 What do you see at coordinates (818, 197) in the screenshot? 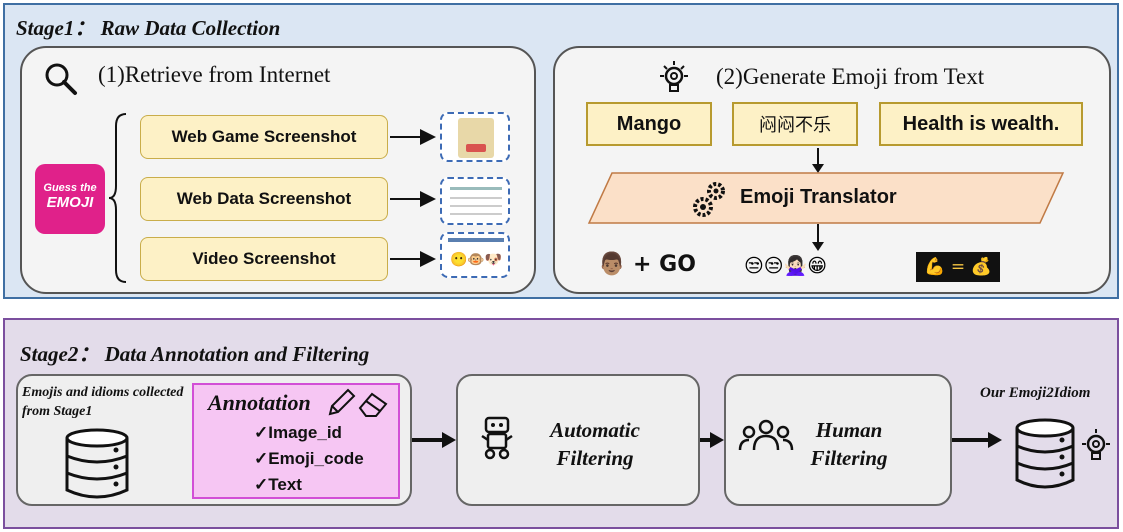
I see `translator-label: Emoji Translator` at bounding box center [818, 197].